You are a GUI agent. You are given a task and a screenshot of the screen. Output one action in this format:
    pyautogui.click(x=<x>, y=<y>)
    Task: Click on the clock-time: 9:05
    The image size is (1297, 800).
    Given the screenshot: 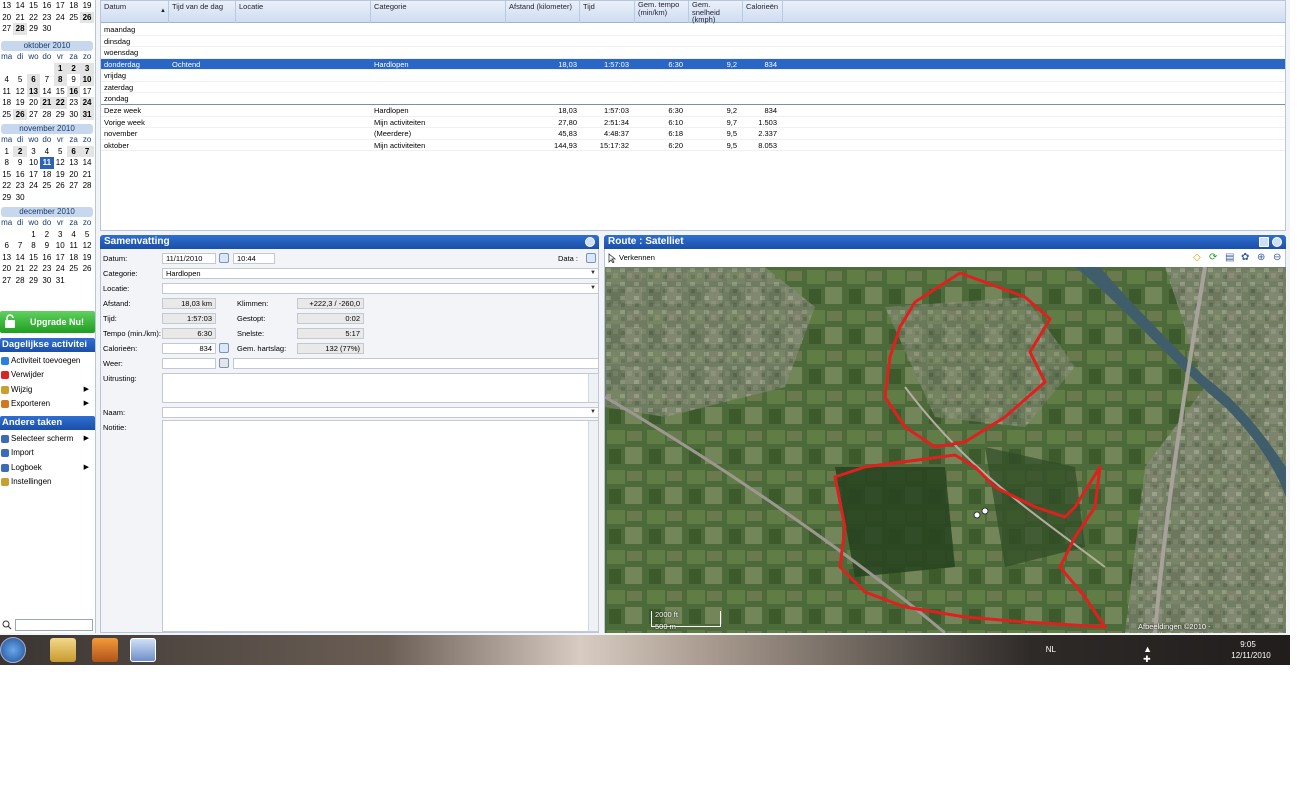 What is the action you would take?
    pyautogui.click(x=1248, y=644)
    